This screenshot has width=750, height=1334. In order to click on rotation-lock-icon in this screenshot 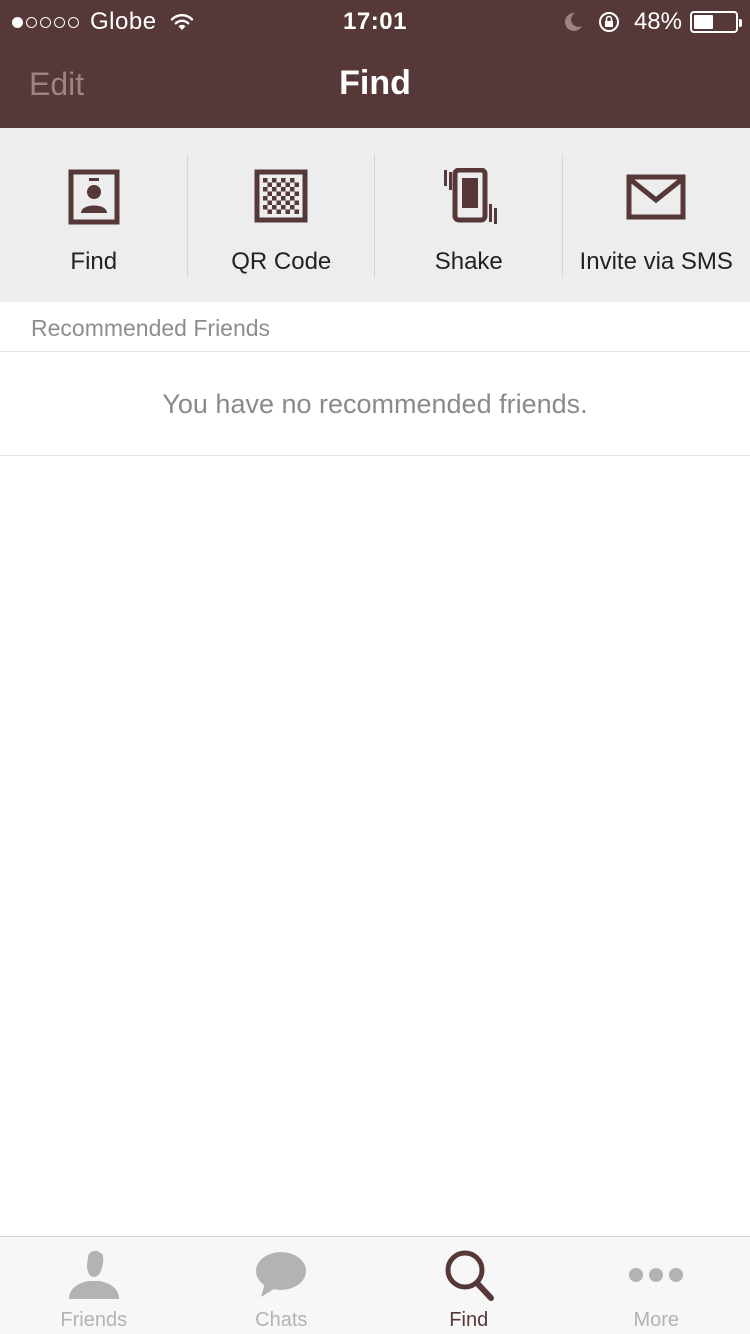, I will do `click(608, 22)`.